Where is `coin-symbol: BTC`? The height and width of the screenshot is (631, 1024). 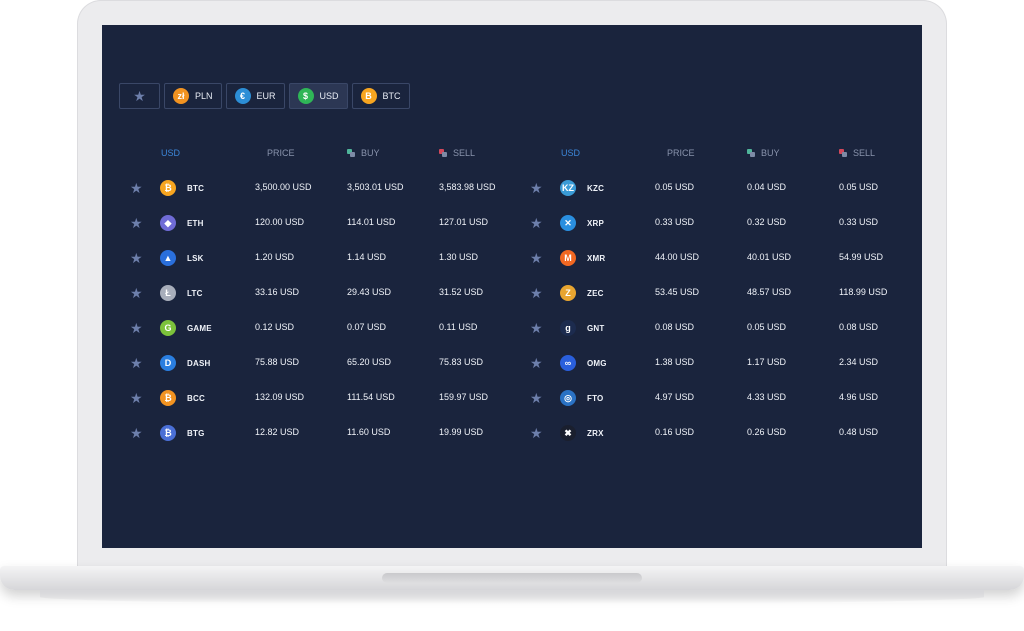 coin-symbol: BTC is located at coordinates (196, 188).